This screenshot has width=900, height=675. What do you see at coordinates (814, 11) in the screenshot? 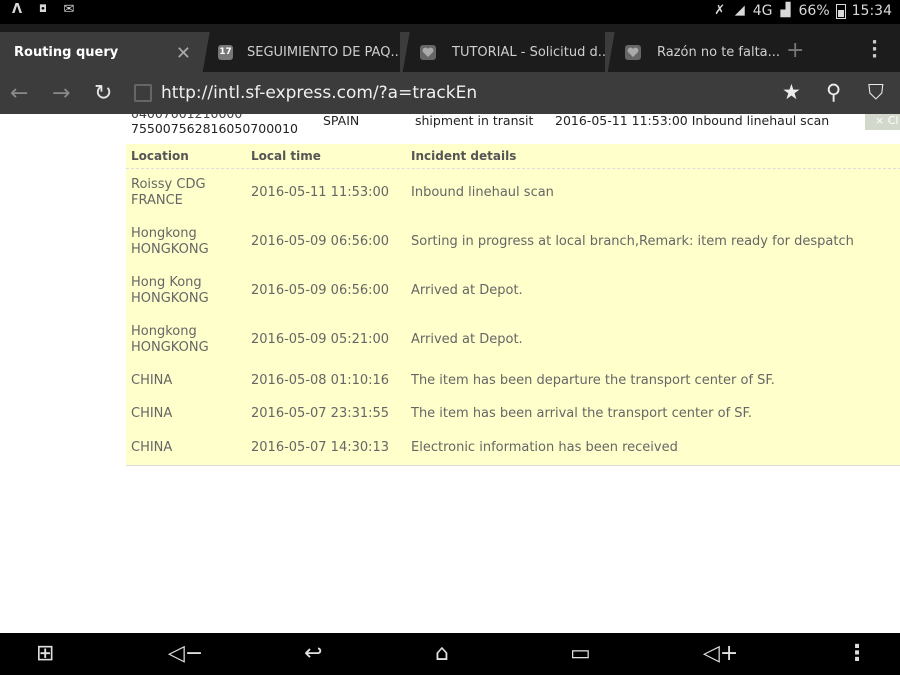
I see `battery-percent: 66%` at bounding box center [814, 11].